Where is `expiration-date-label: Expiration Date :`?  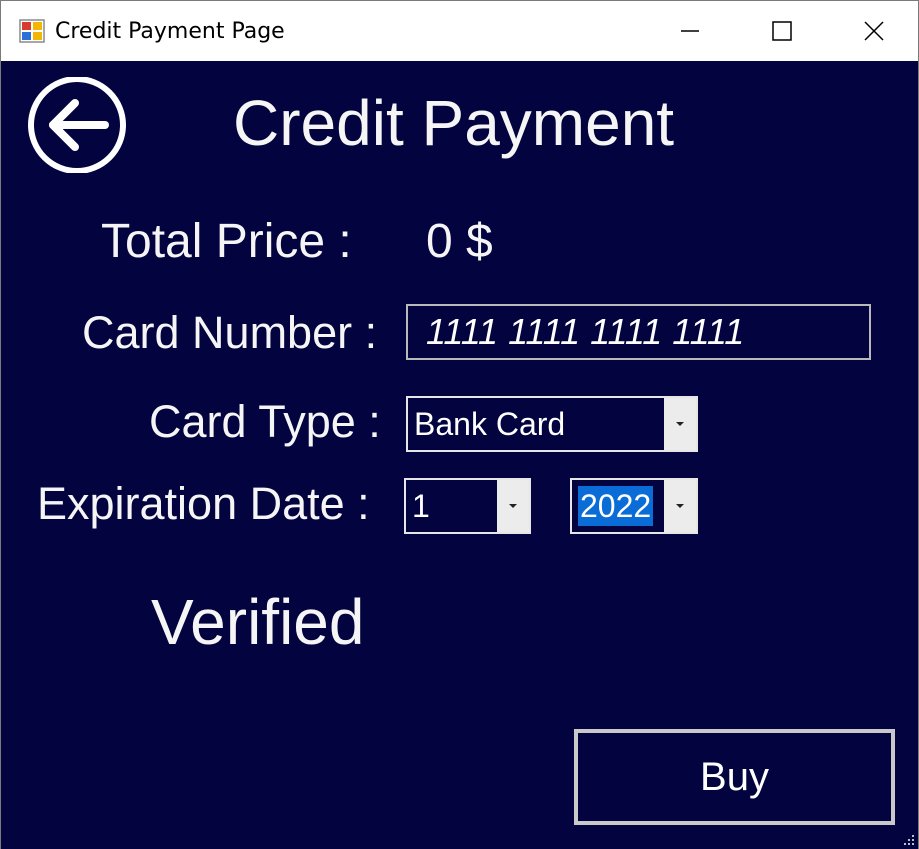 expiration-date-label: Expiration Date : is located at coordinates (203, 503).